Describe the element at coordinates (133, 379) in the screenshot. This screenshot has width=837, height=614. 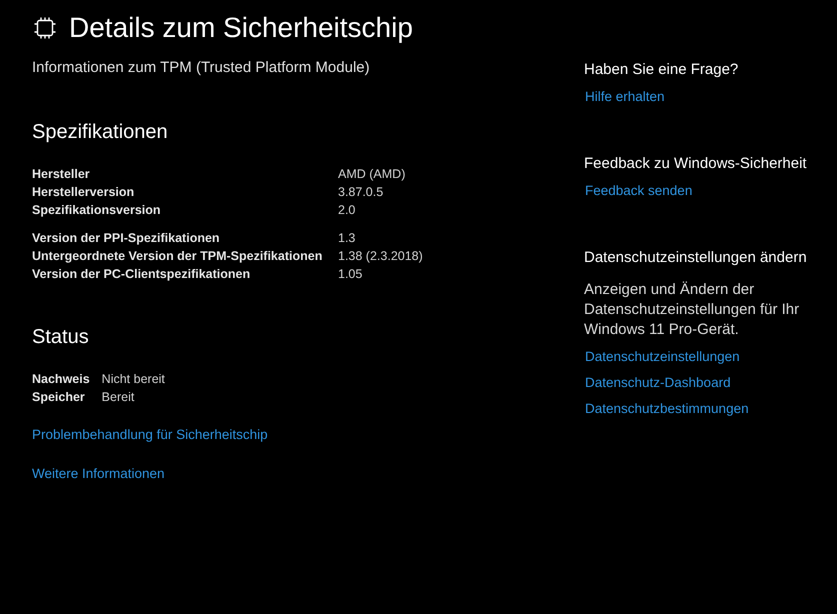
I see `status-value: Nicht bereit` at that location.